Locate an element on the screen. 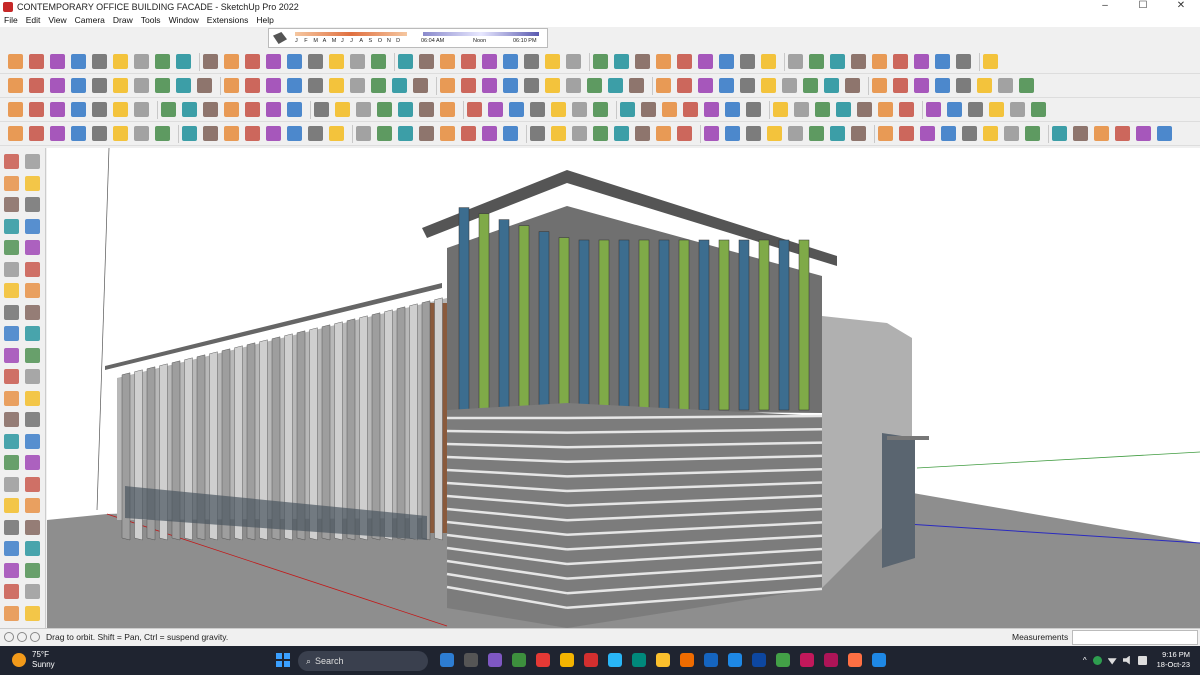  menu-extensions: Extensions is located at coordinates (228, 20).